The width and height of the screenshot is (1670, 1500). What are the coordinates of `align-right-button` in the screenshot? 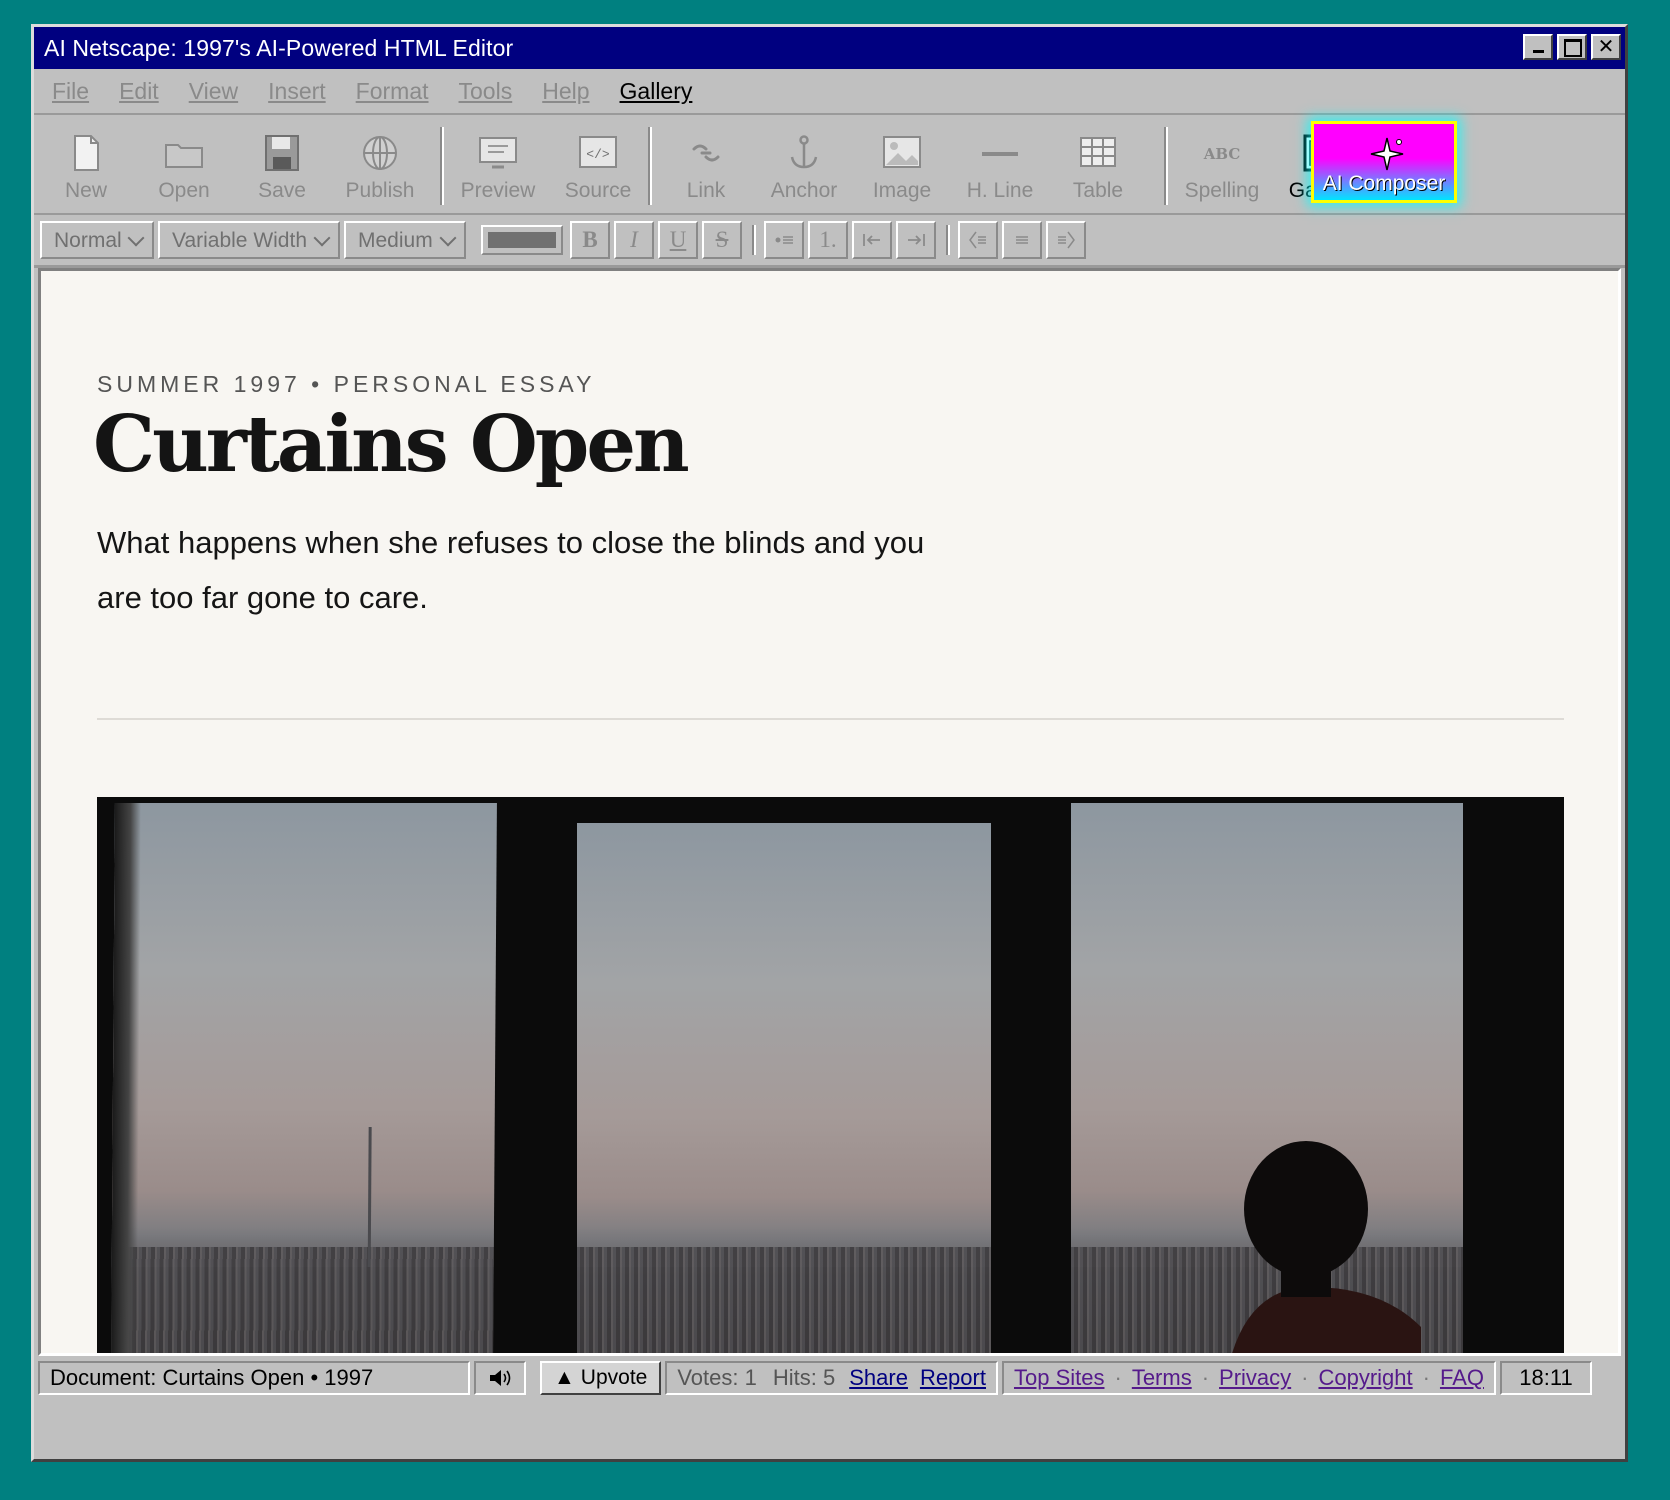 It's located at (1066, 240).